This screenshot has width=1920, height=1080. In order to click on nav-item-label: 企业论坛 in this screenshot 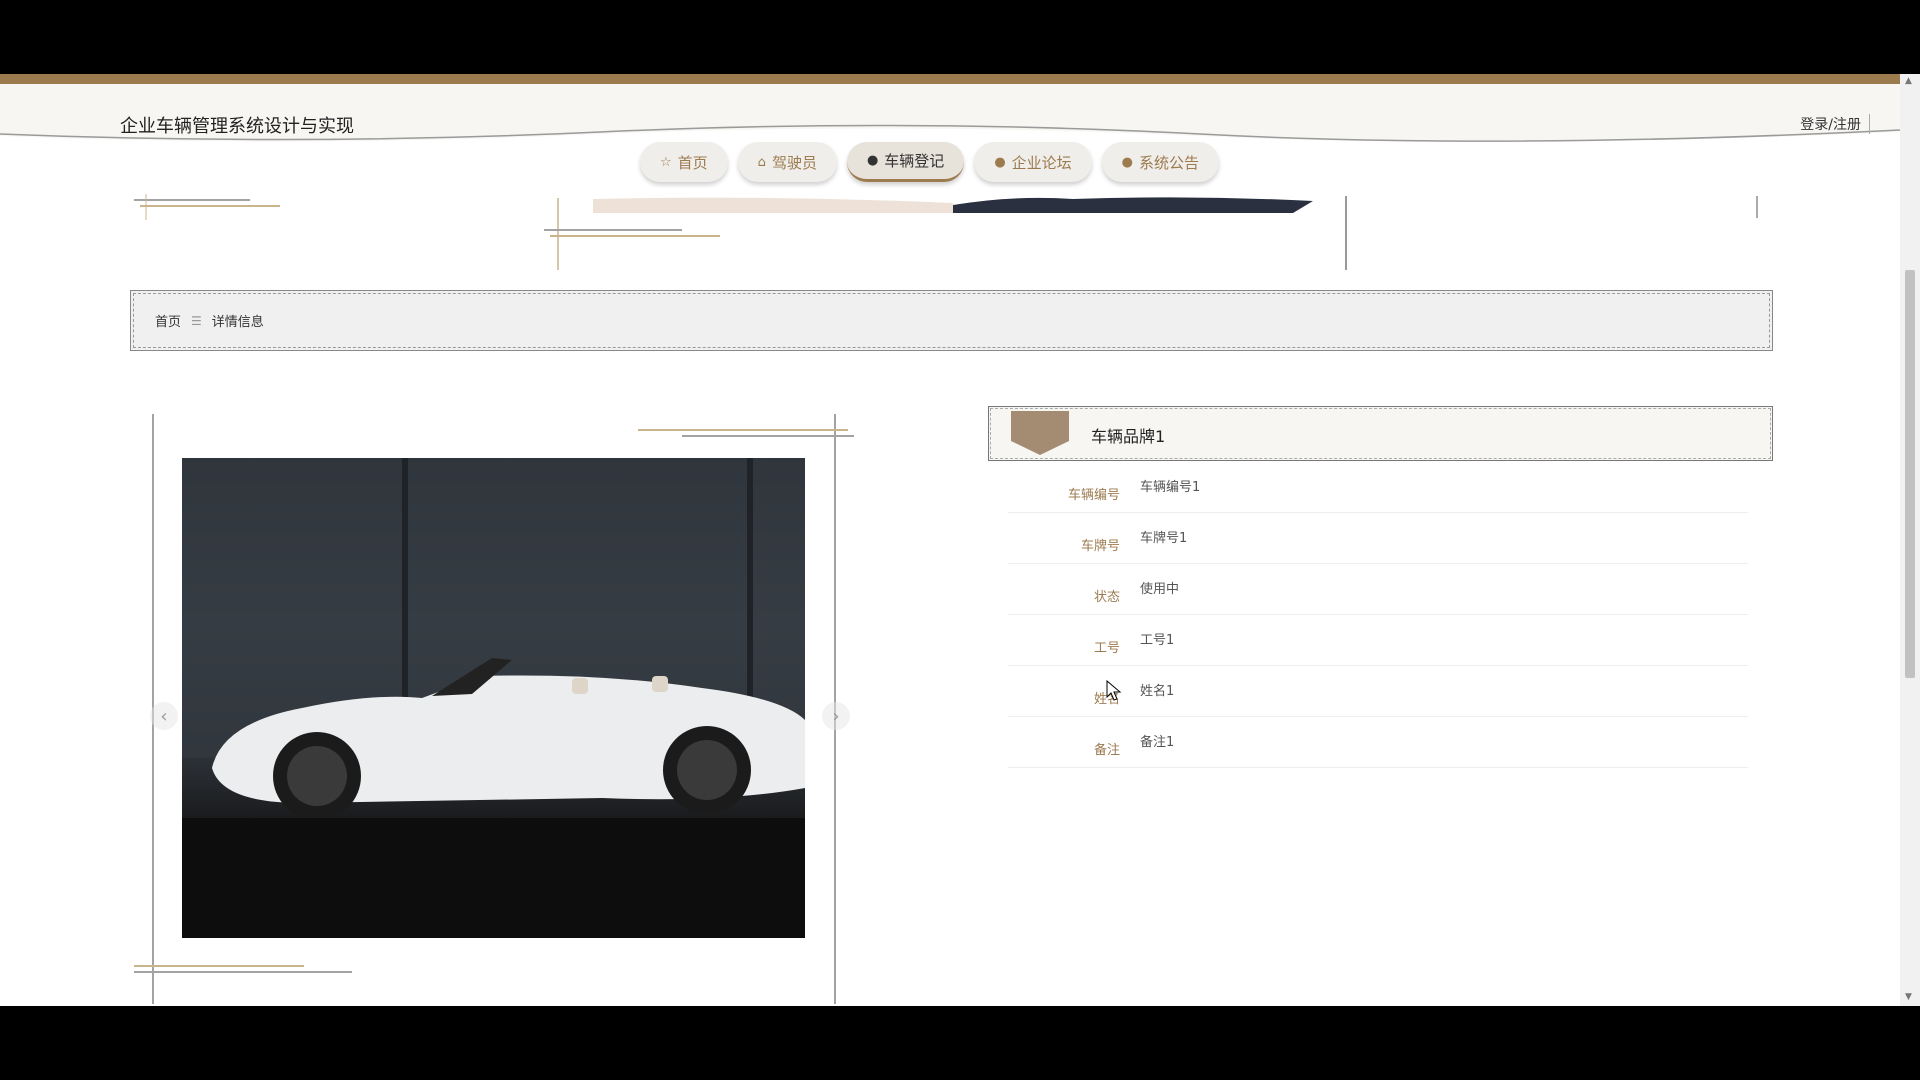, I will do `click(1041, 162)`.